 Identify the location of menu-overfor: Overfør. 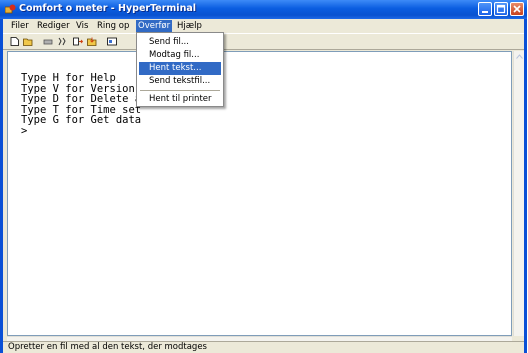
(154, 26).